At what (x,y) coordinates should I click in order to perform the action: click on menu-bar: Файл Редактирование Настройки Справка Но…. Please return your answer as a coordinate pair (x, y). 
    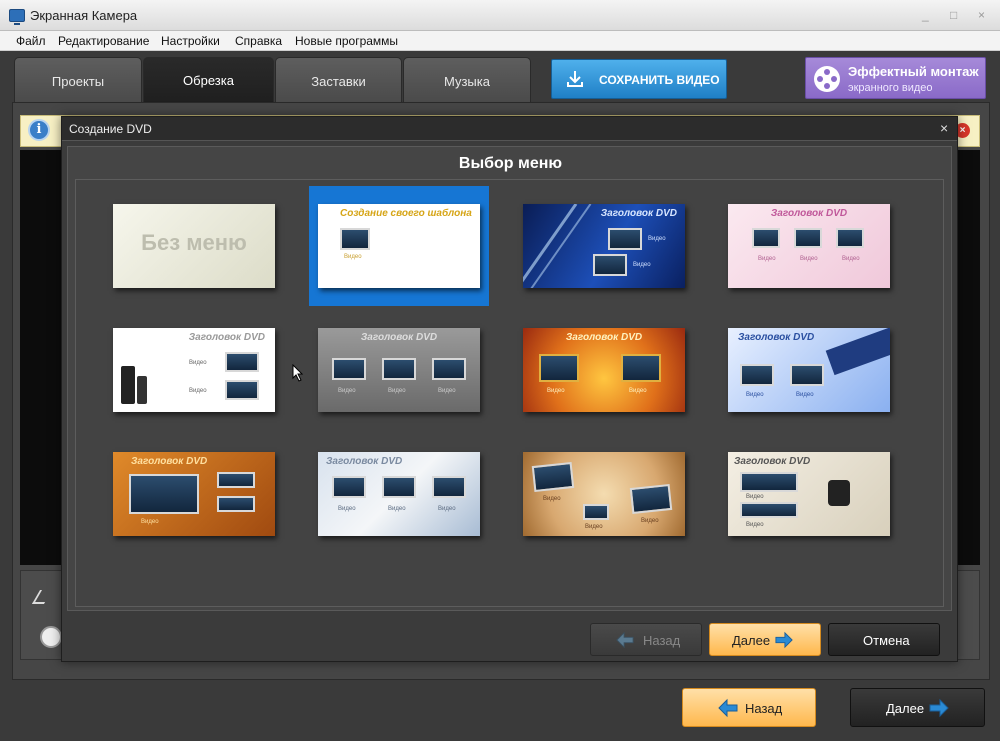
    Looking at the image, I should click on (500, 41).